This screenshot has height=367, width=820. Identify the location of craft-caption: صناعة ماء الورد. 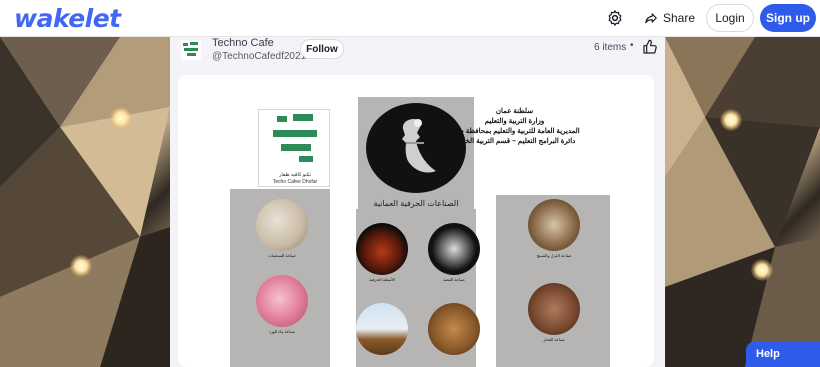
(282, 331).